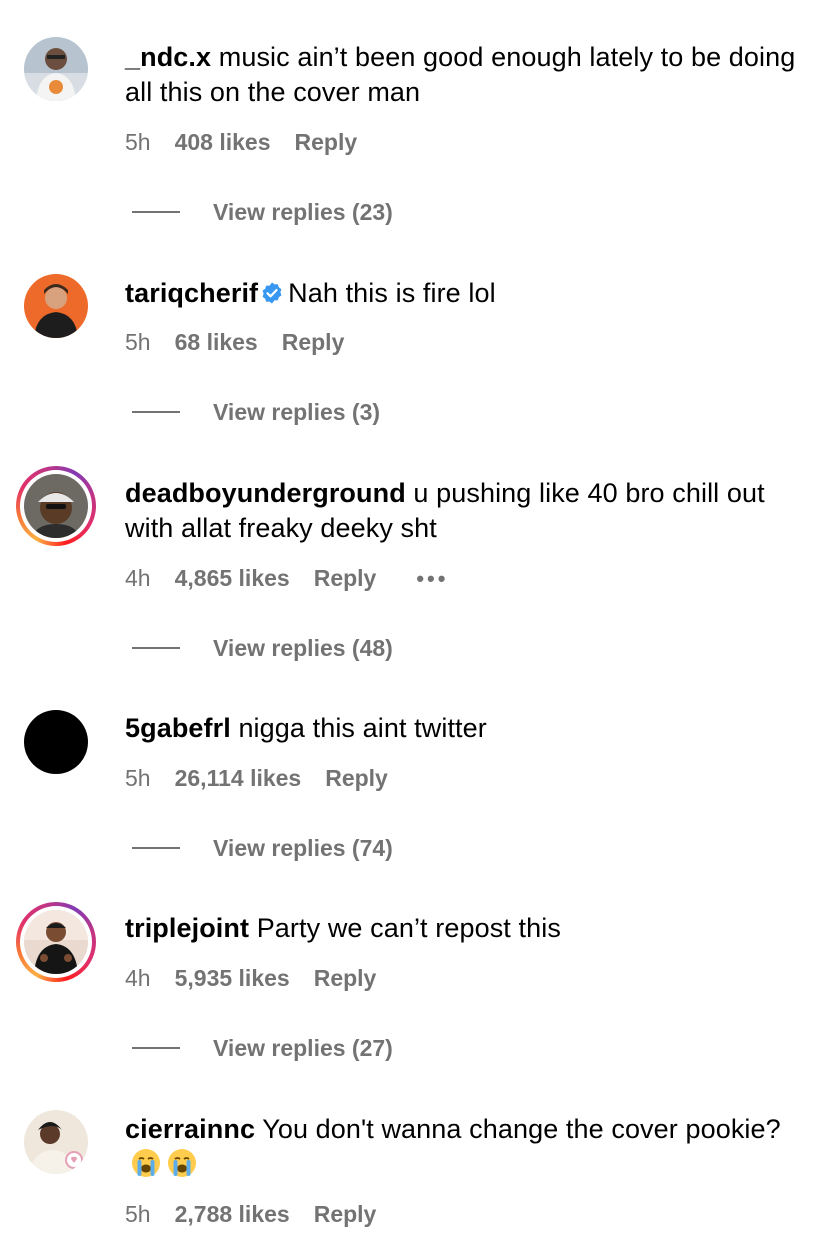  Describe the element at coordinates (216, 342) in the screenshot. I see `likes-count: 68 likes` at that location.